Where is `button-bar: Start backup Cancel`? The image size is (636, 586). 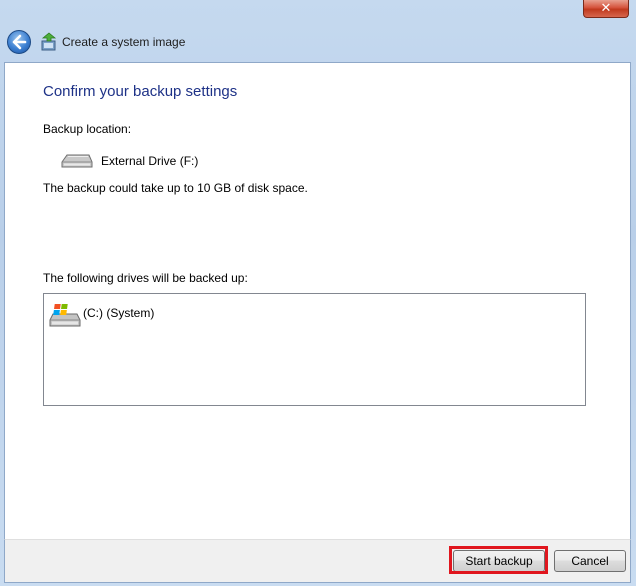
button-bar: Start backup Cancel is located at coordinates (317, 561).